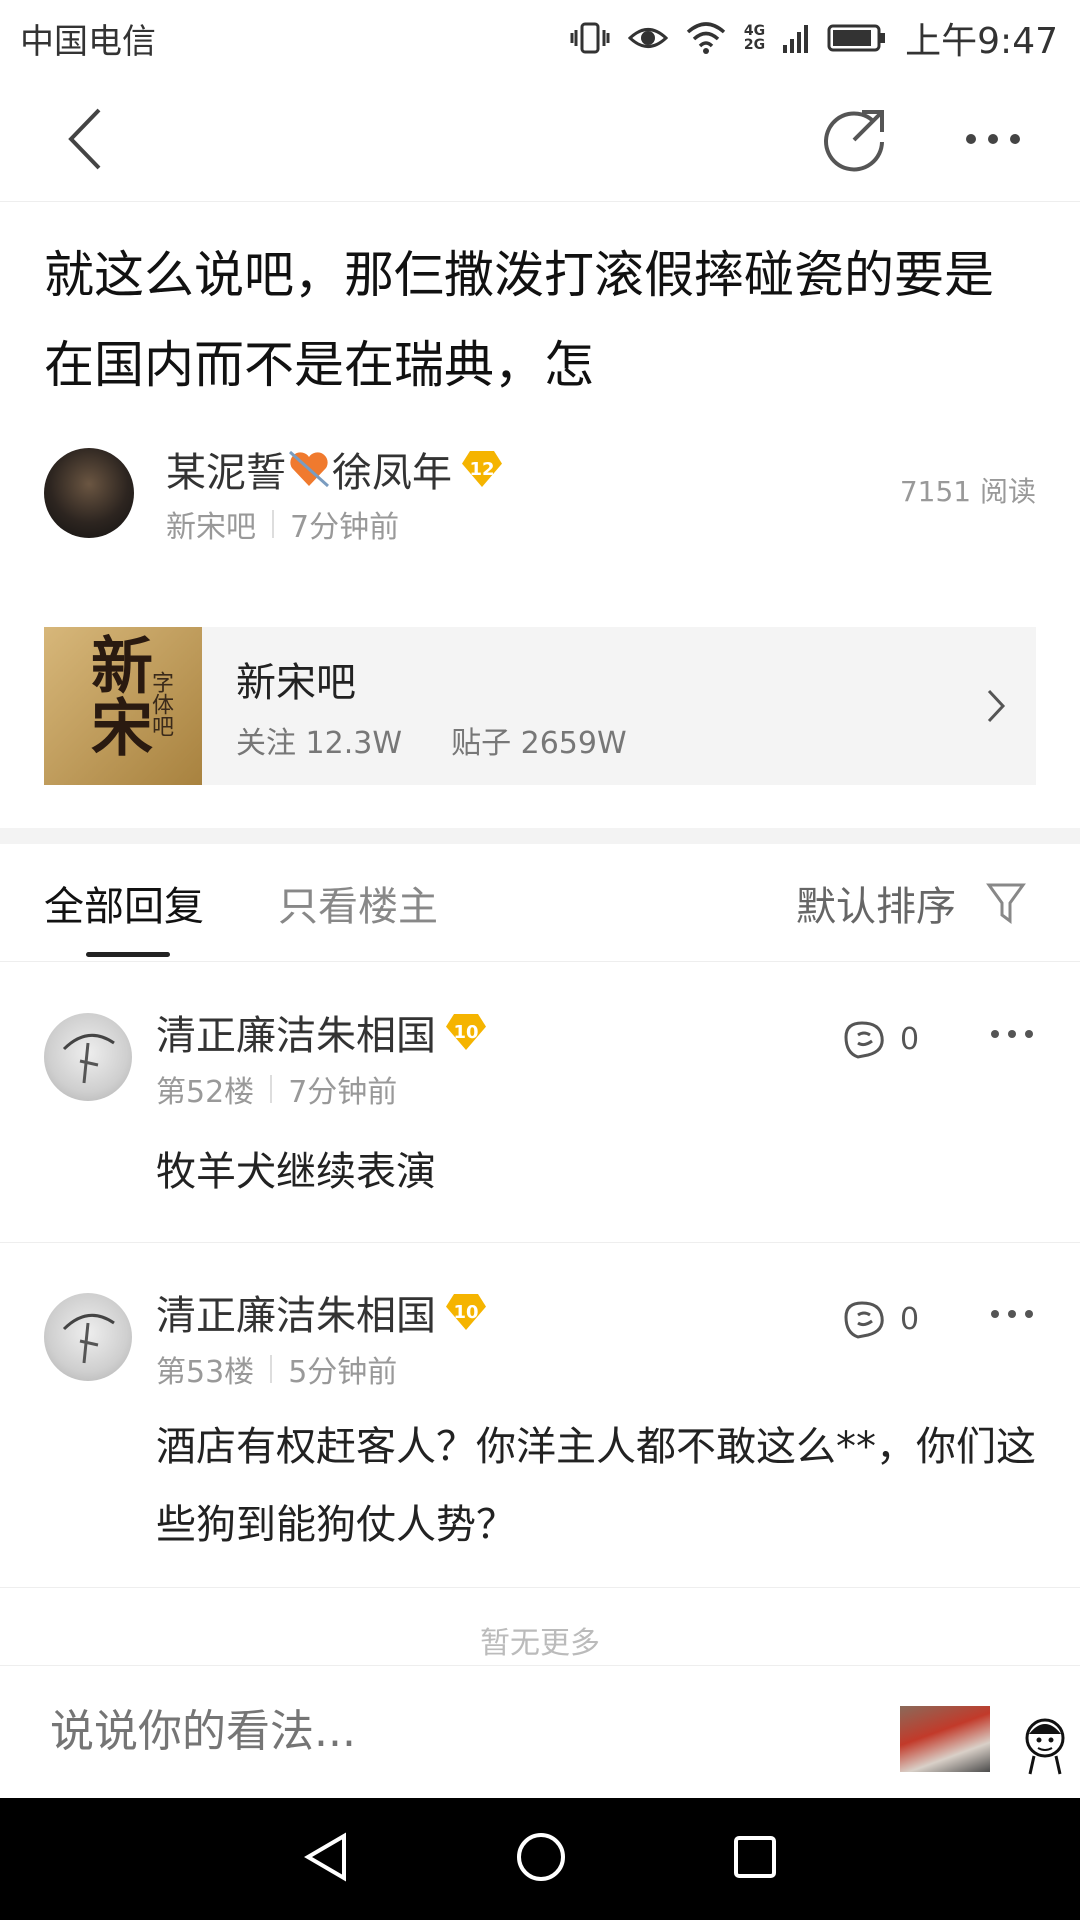  I want to click on forum-posts: 贴子 2659W, so click(539, 743).